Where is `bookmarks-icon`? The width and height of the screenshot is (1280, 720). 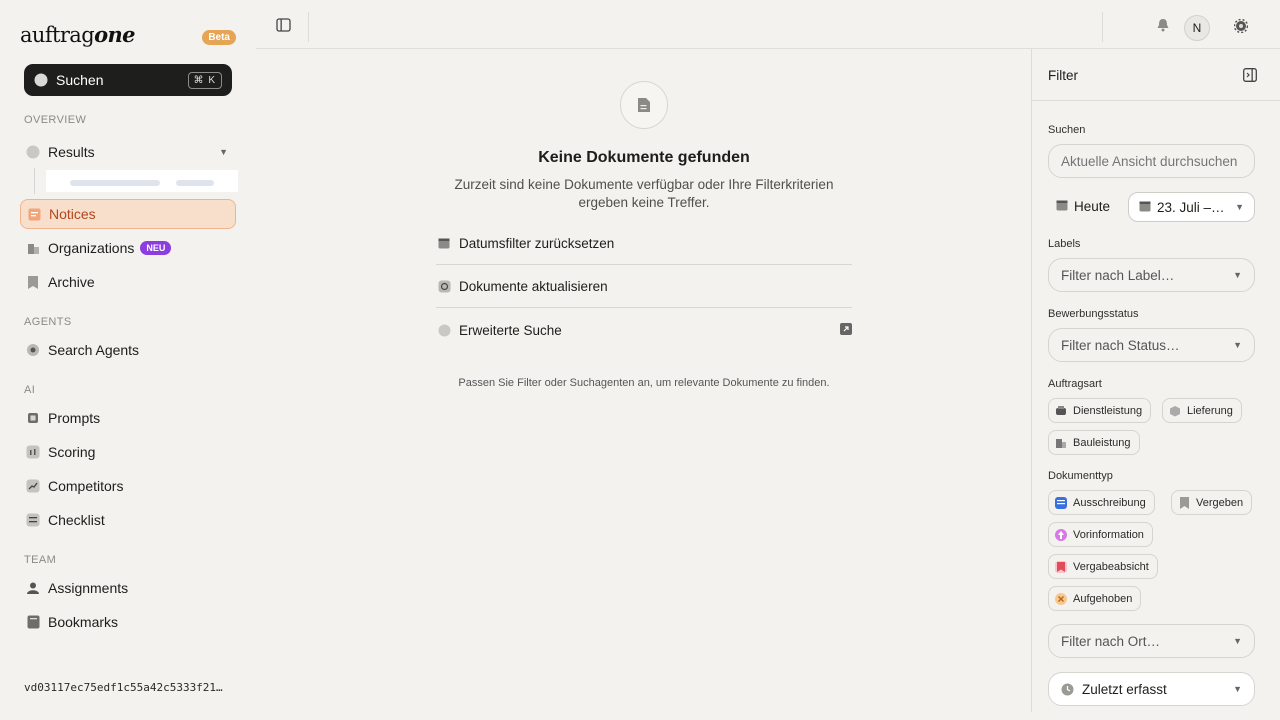 bookmarks-icon is located at coordinates (33, 622).